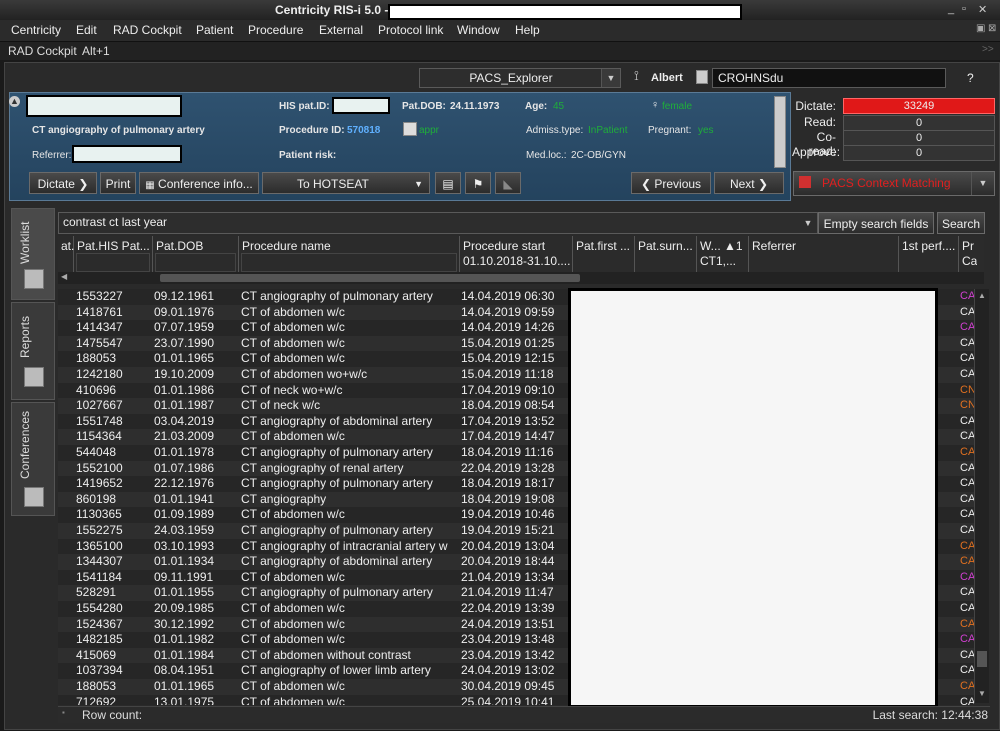 The height and width of the screenshot is (731, 1000). I want to click on redacted-his-id, so click(361, 105).